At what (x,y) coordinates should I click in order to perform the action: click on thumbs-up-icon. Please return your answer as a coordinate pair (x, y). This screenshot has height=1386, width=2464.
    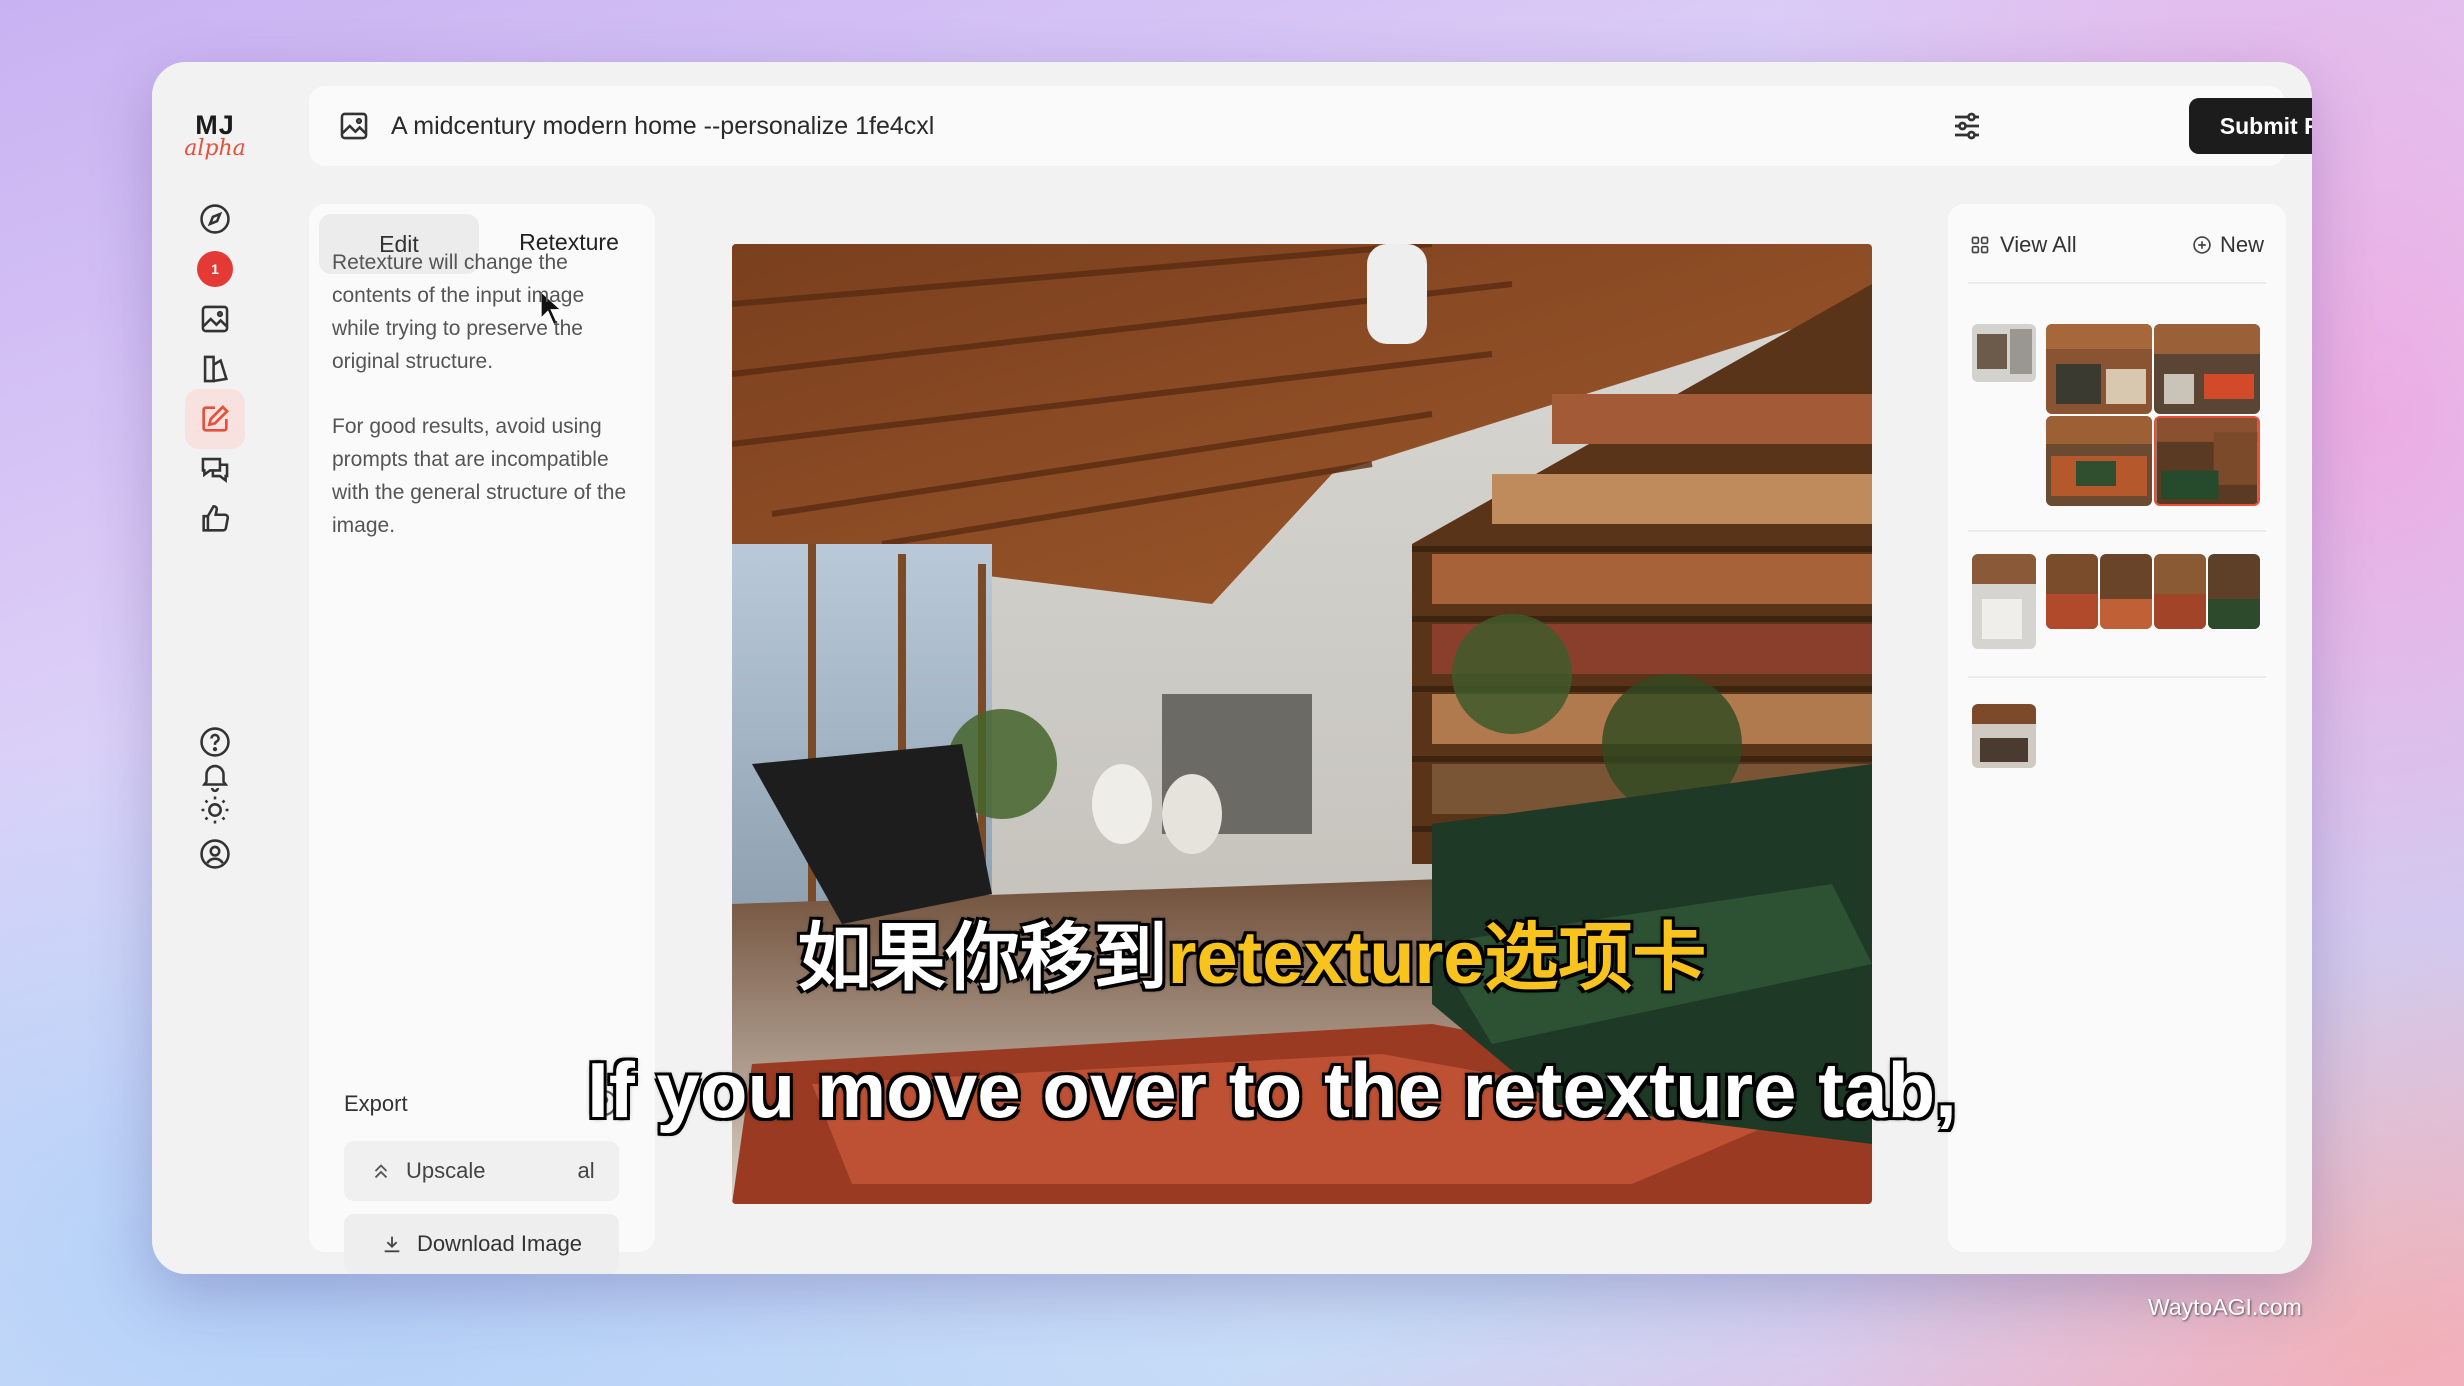
    Looking at the image, I should click on (216, 518).